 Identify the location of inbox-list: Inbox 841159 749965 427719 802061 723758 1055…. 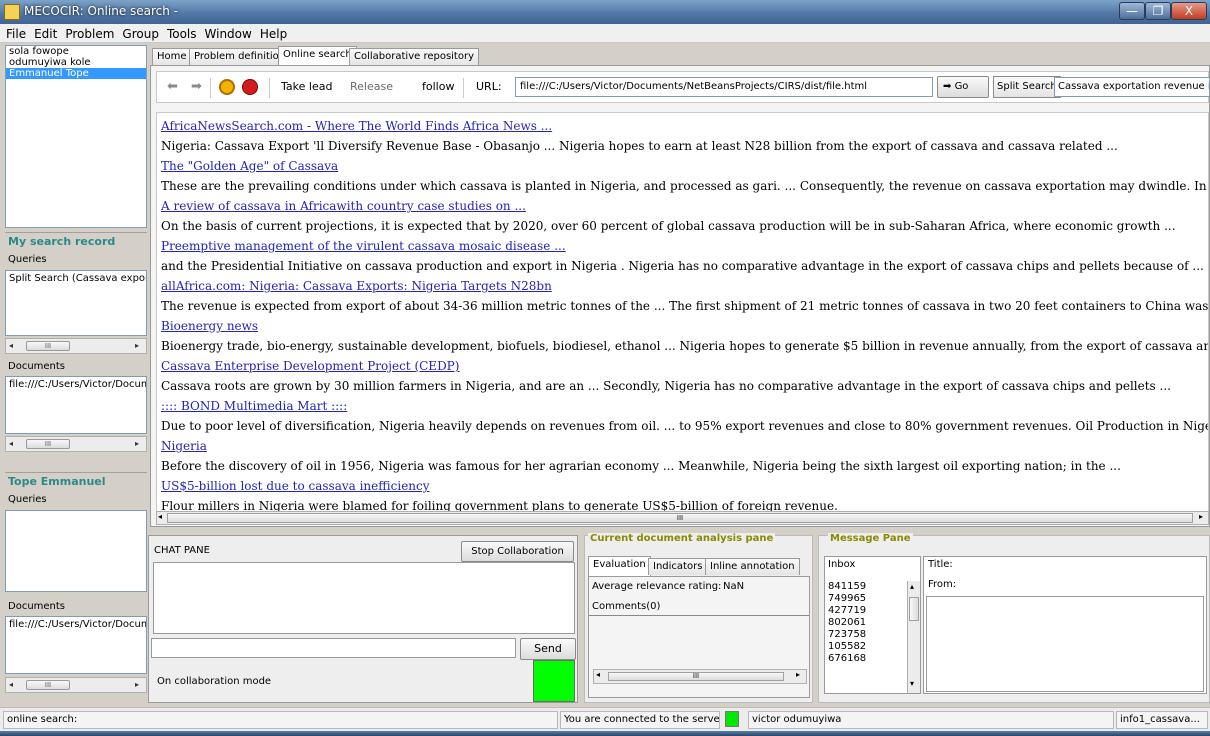
(872, 625).